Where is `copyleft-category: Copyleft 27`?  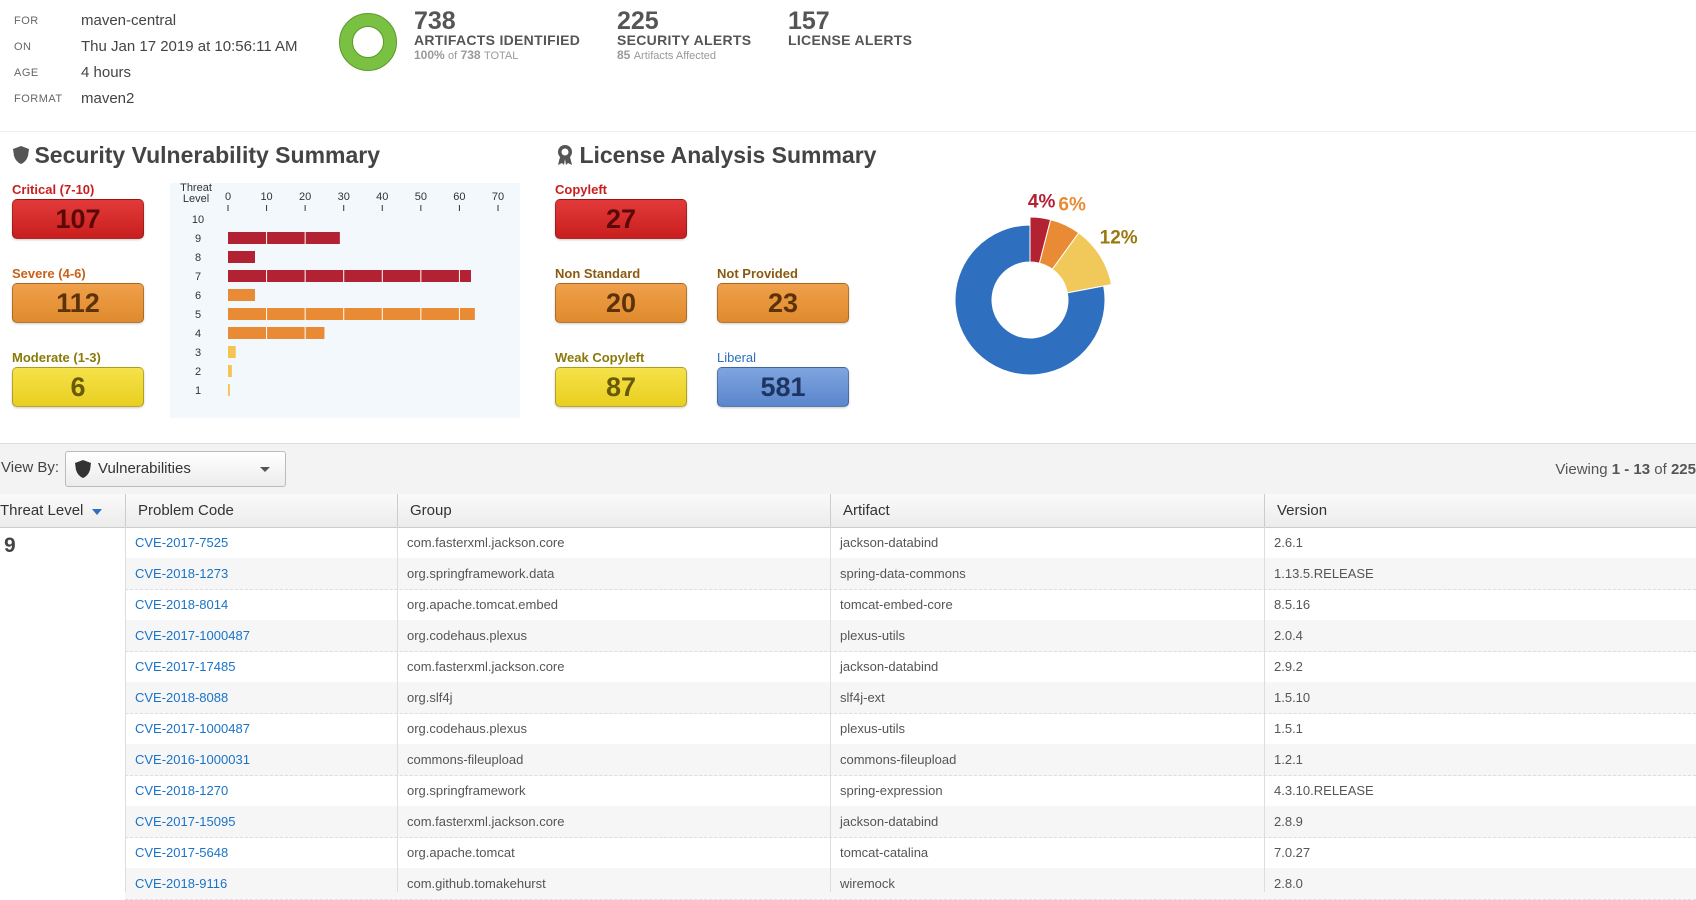
copyleft-category: Copyleft 27 is located at coordinates (621, 210).